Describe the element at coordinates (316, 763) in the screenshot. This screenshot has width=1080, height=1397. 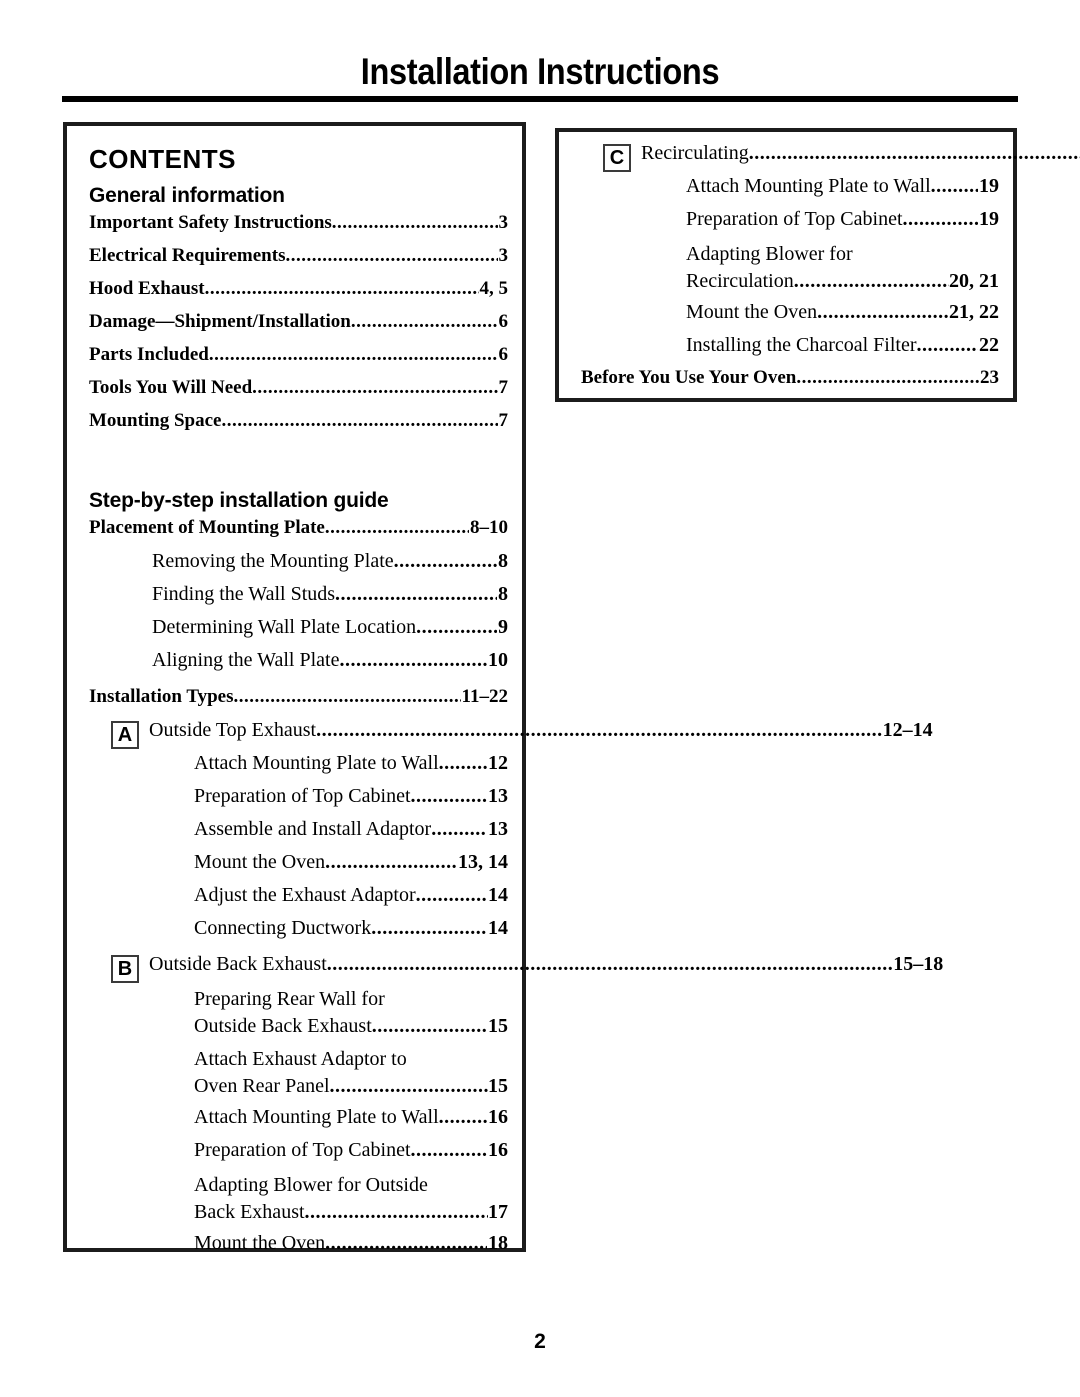
I see `toc-subentry-label: Attach Mounting Plate to Wall` at that location.